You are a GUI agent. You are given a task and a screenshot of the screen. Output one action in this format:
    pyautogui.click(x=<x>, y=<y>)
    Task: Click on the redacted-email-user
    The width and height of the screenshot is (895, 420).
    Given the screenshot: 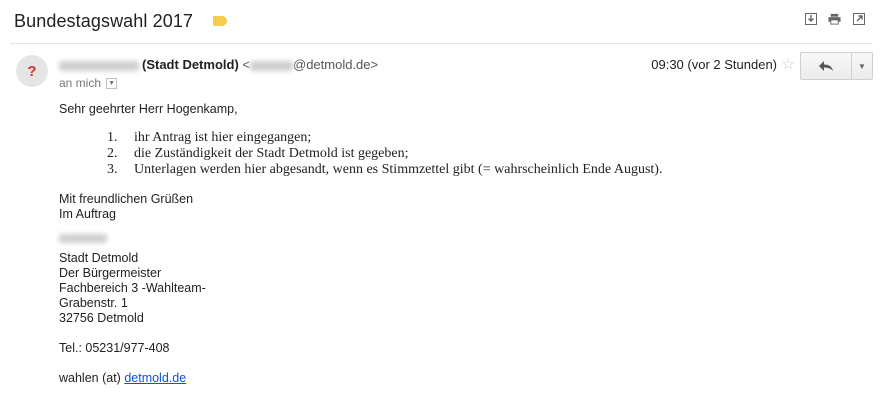 What is the action you would take?
    pyautogui.click(x=271, y=65)
    